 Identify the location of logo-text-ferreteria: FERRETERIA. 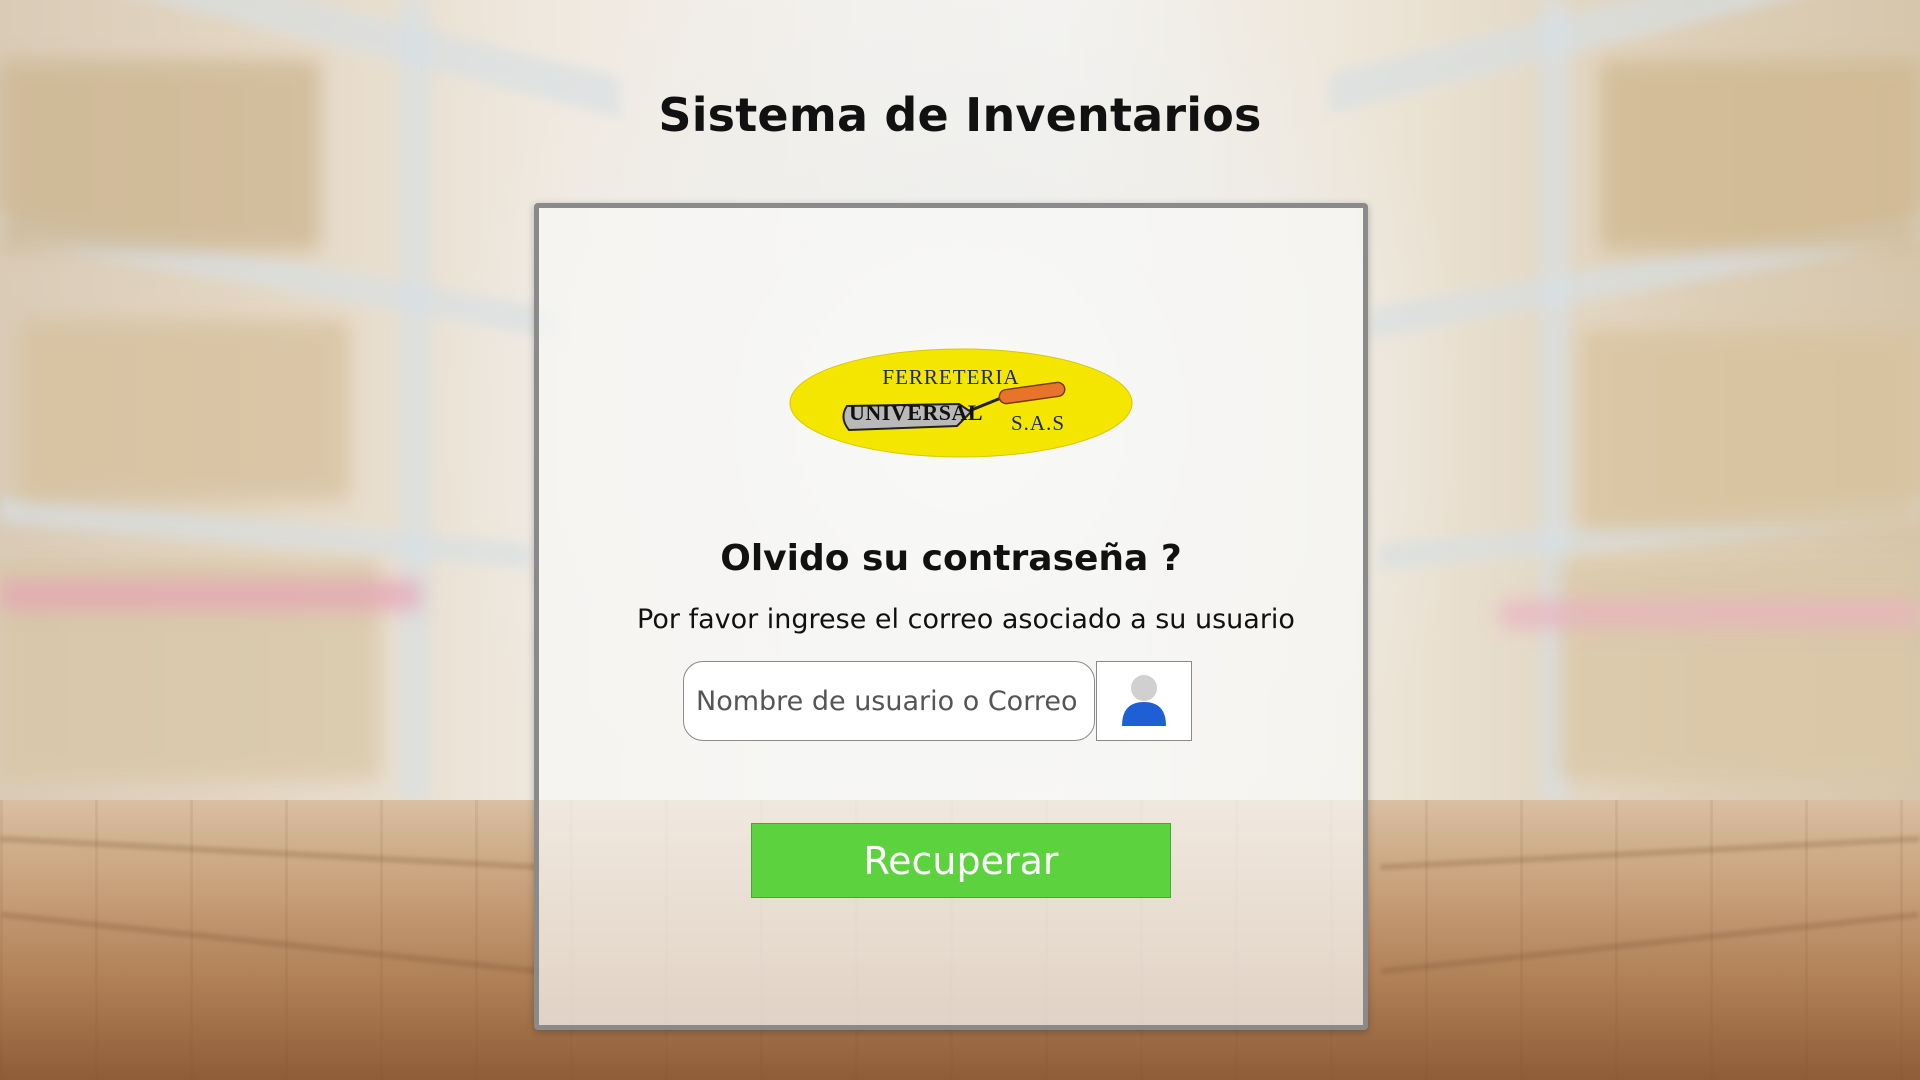
(951, 377).